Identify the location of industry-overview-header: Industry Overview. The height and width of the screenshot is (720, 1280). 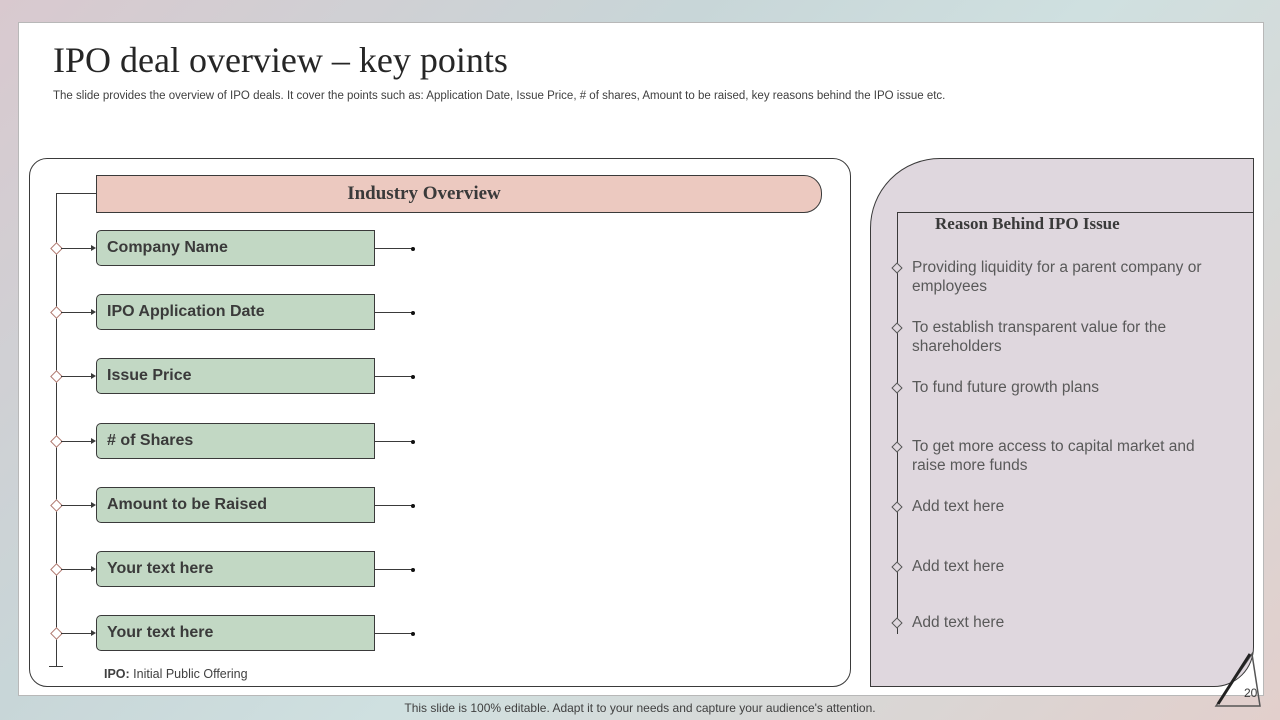
(459, 194).